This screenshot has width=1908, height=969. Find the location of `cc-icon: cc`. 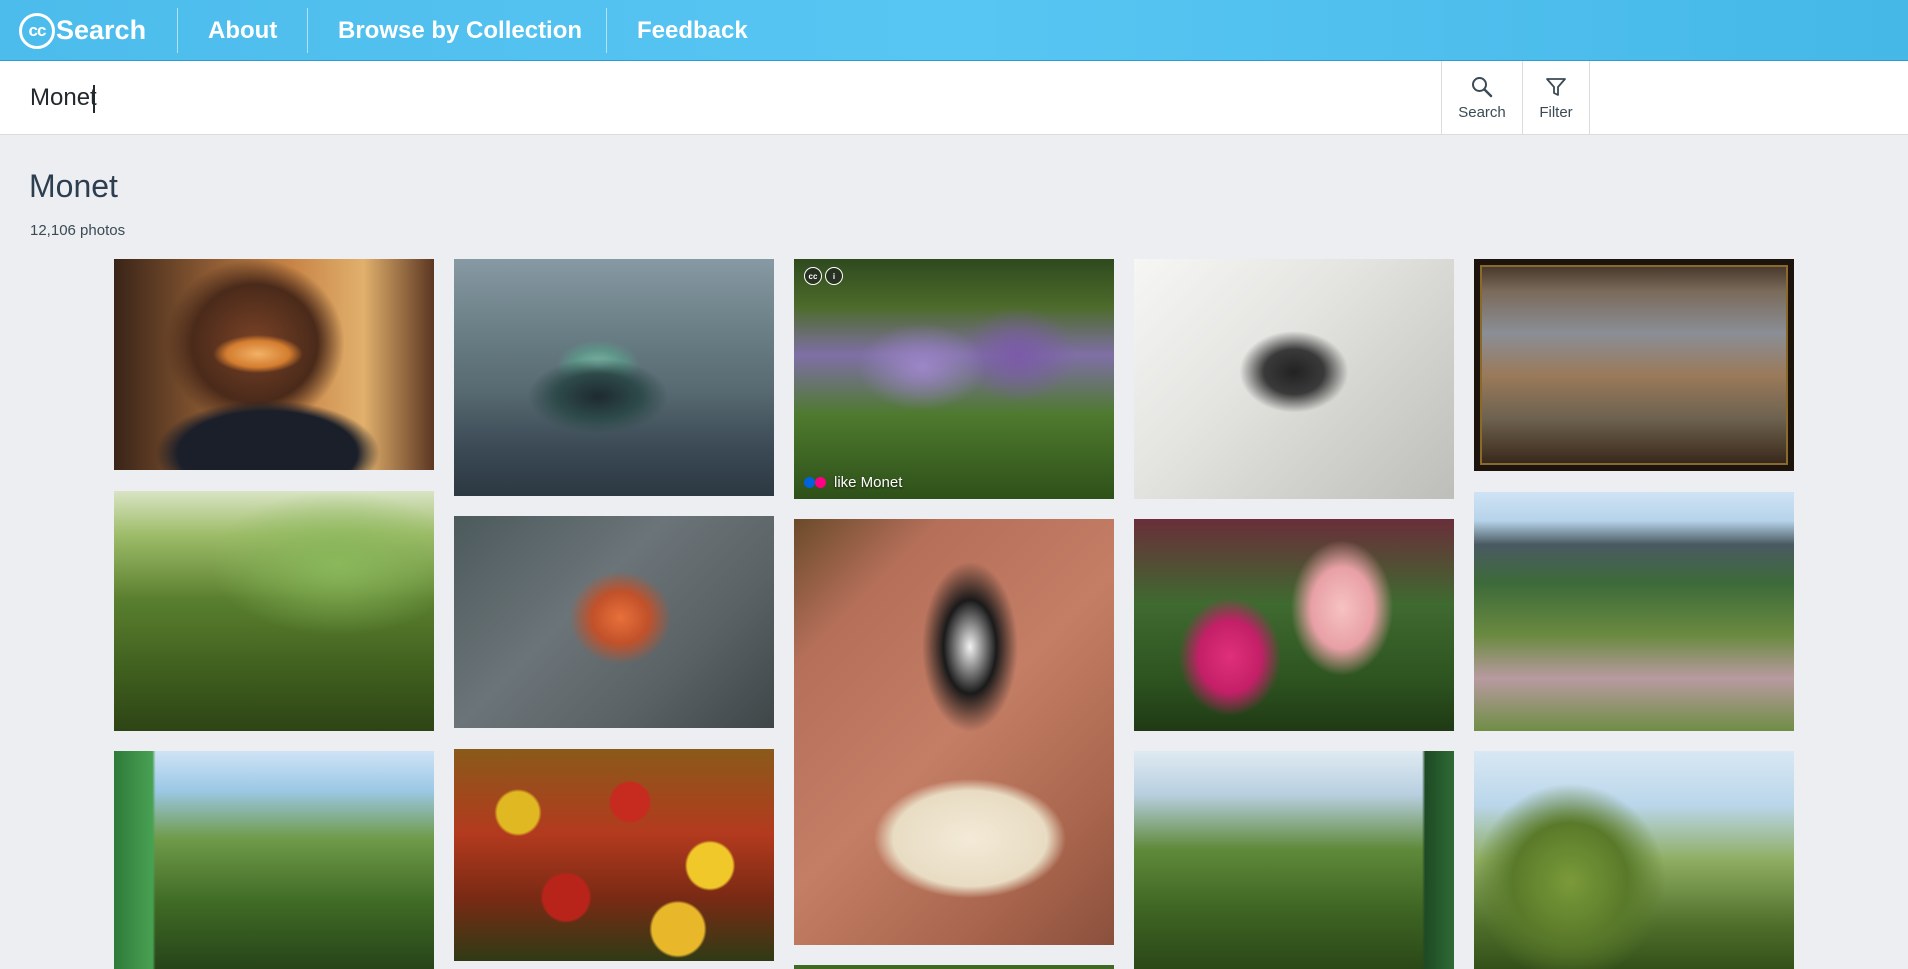

cc-icon: cc is located at coordinates (813, 276).